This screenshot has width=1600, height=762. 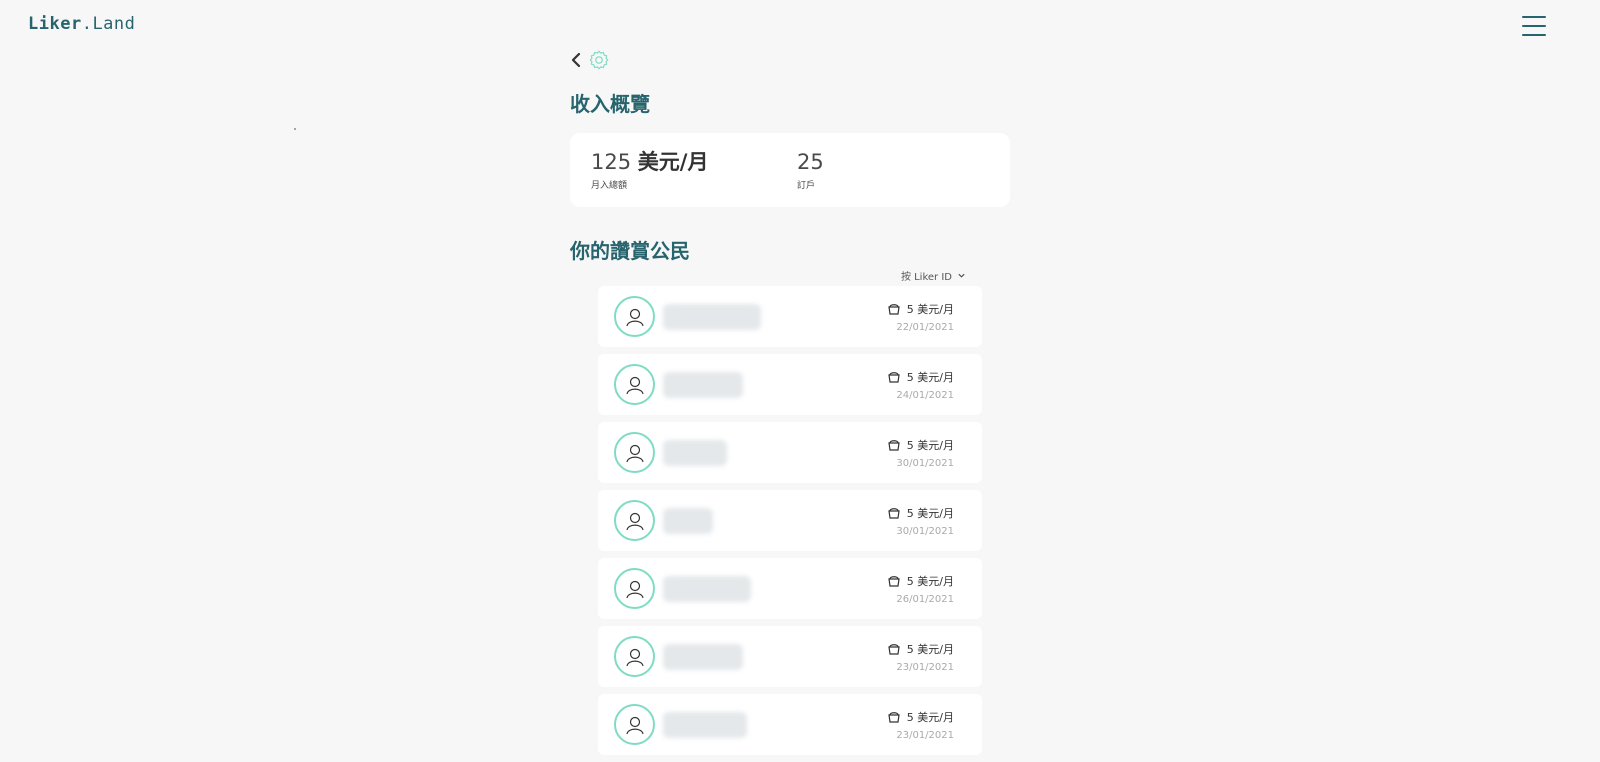 What do you see at coordinates (611, 161) in the screenshot?
I see `monthly-income-value: 125` at bounding box center [611, 161].